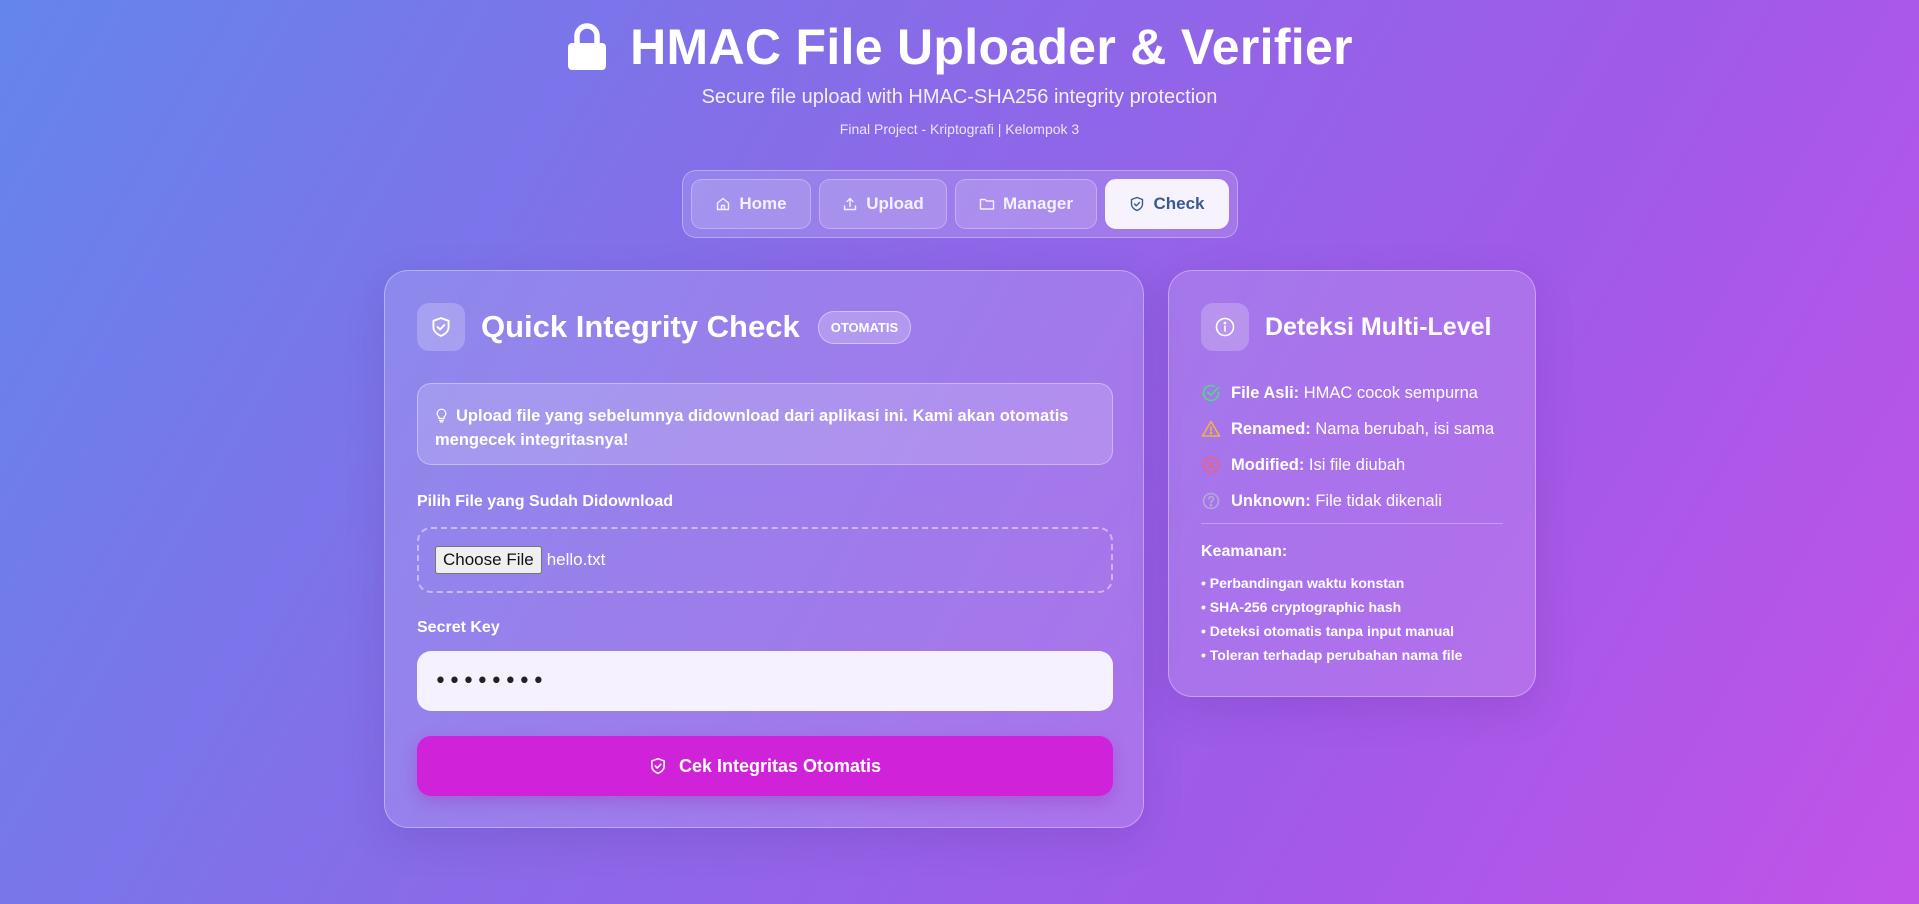  Describe the element at coordinates (987, 204) in the screenshot. I see `folder-icon` at that location.